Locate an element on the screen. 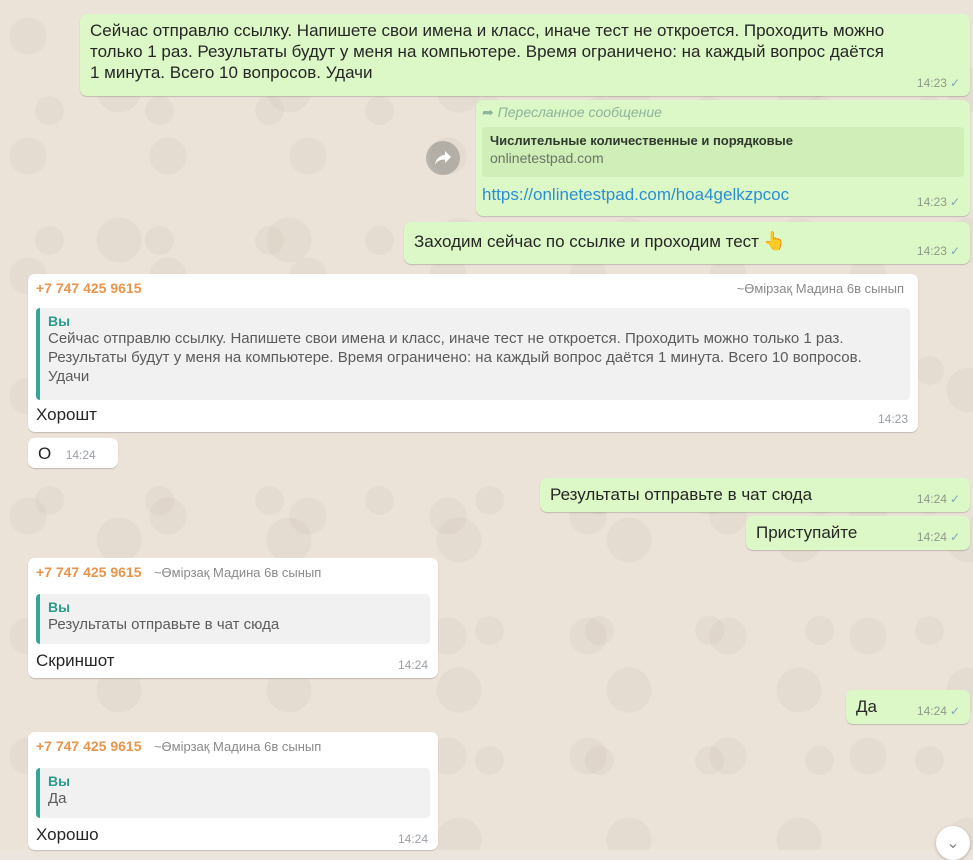 The image size is (973, 860). quote-text: Результаты отправьте в чат сюда is located at coordinates (164, 624).